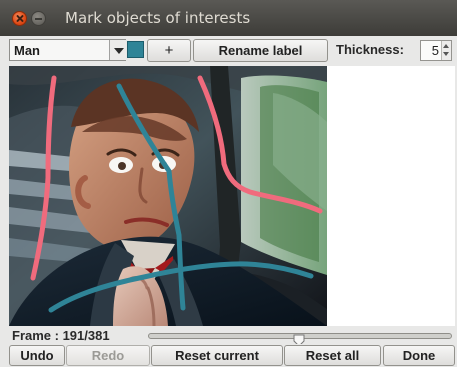 This screenshot has width=457, height=367. What do you see at coordinates (158, 18) in the screenshot?
I see `window-title: Mark objects of interests` at bounding box center [158, 18].